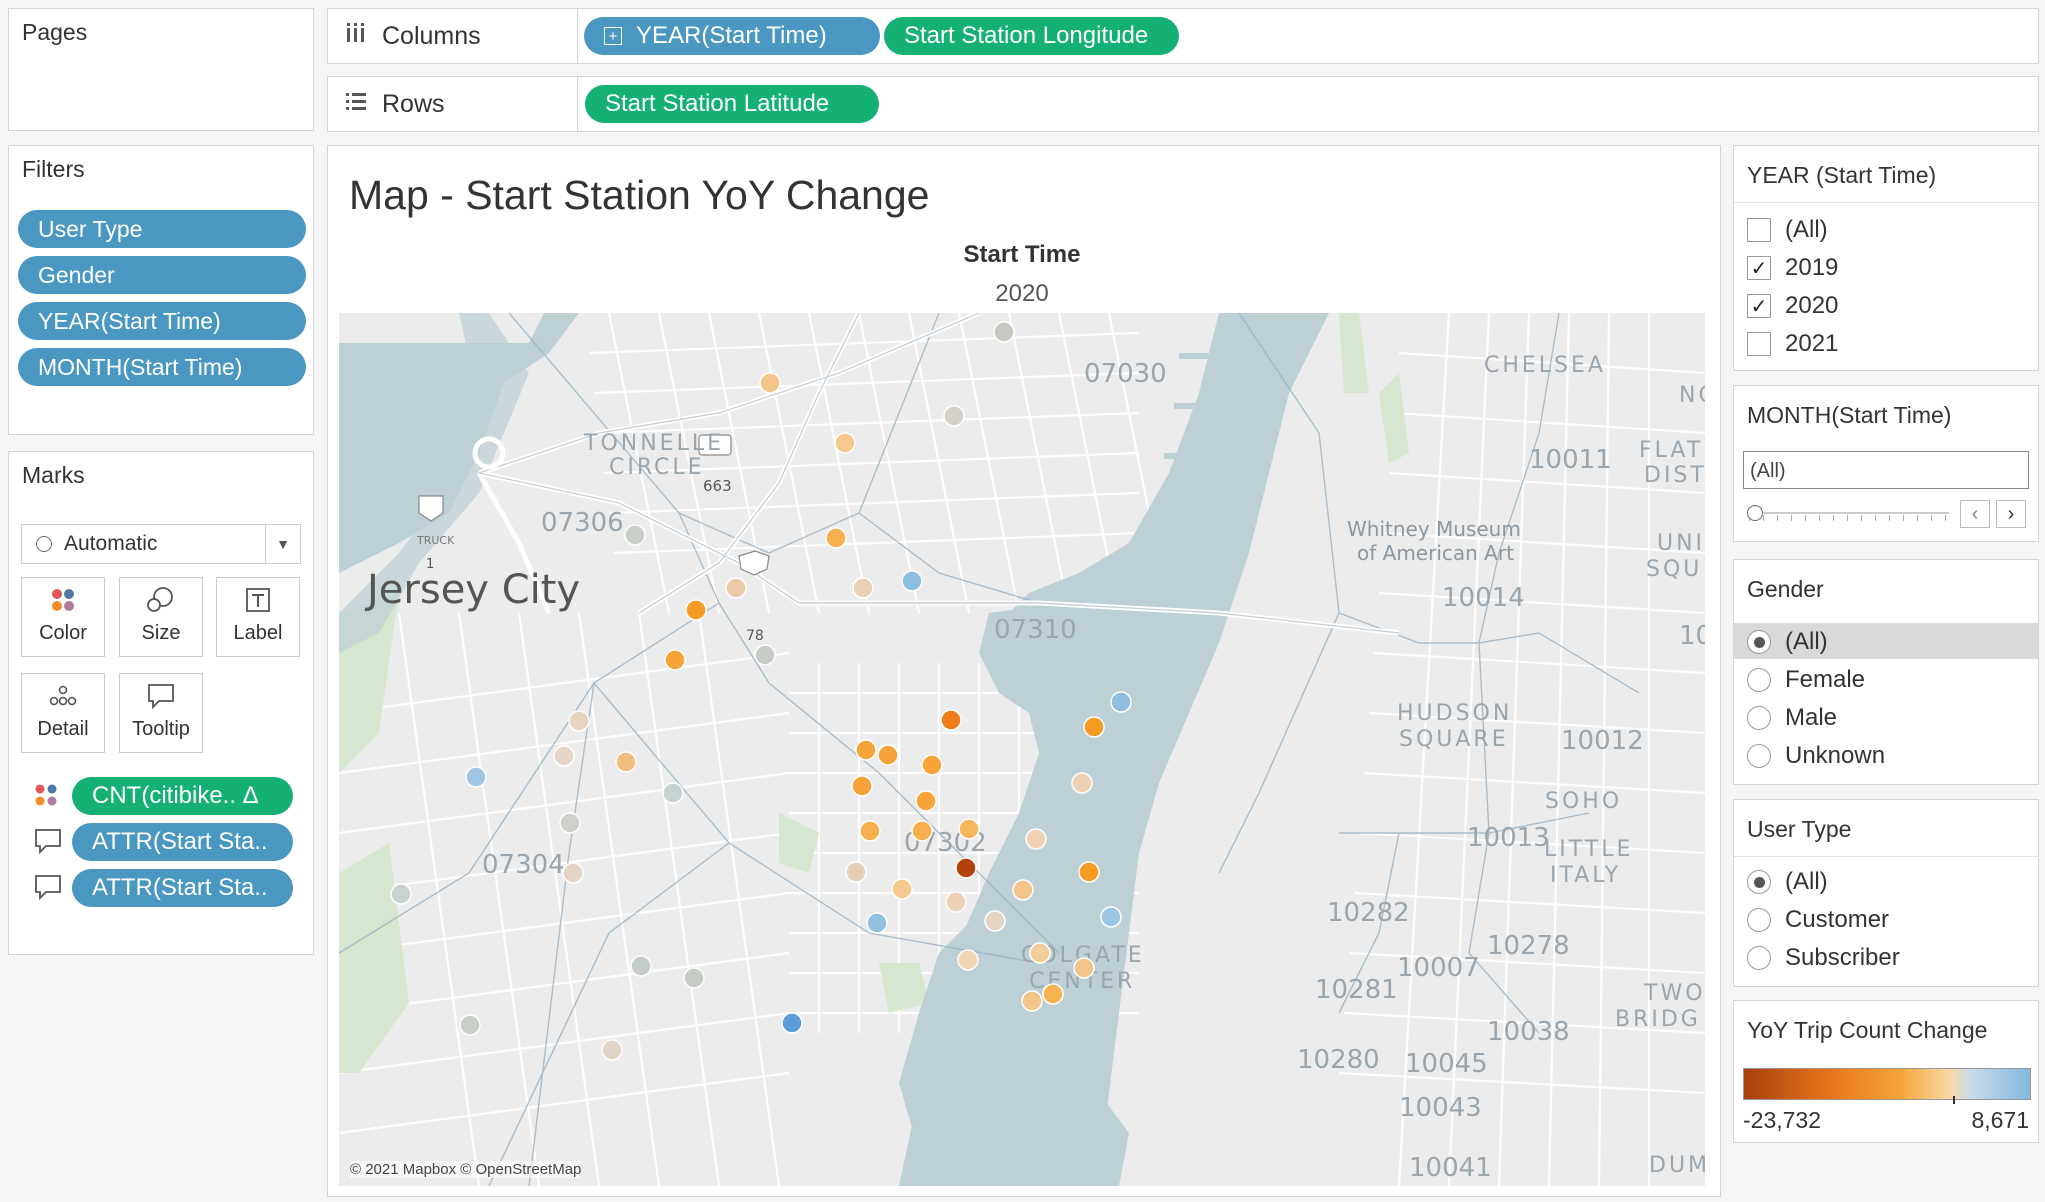 The height and width of the screenshot is (1202, 2045). Describe the element at coordinates (1759, 680) in the screenshot. I see `radio-female` at that location.